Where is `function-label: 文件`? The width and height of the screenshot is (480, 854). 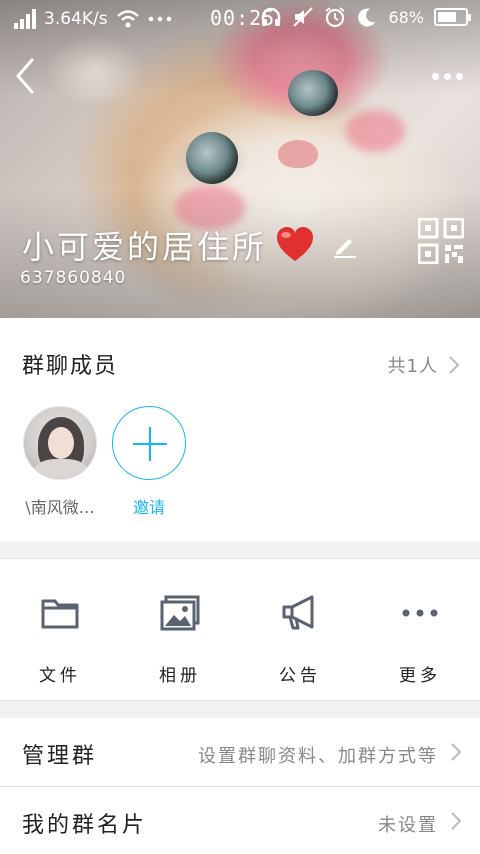 function-label: 文件 is located at coordinates (60, 676).